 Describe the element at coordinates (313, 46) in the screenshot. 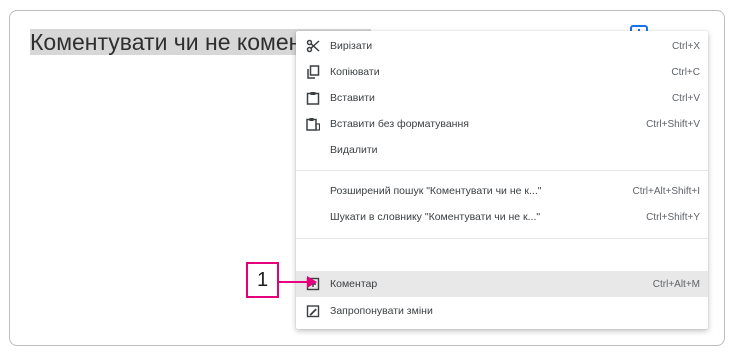

I see `scissors-icon` at that location.